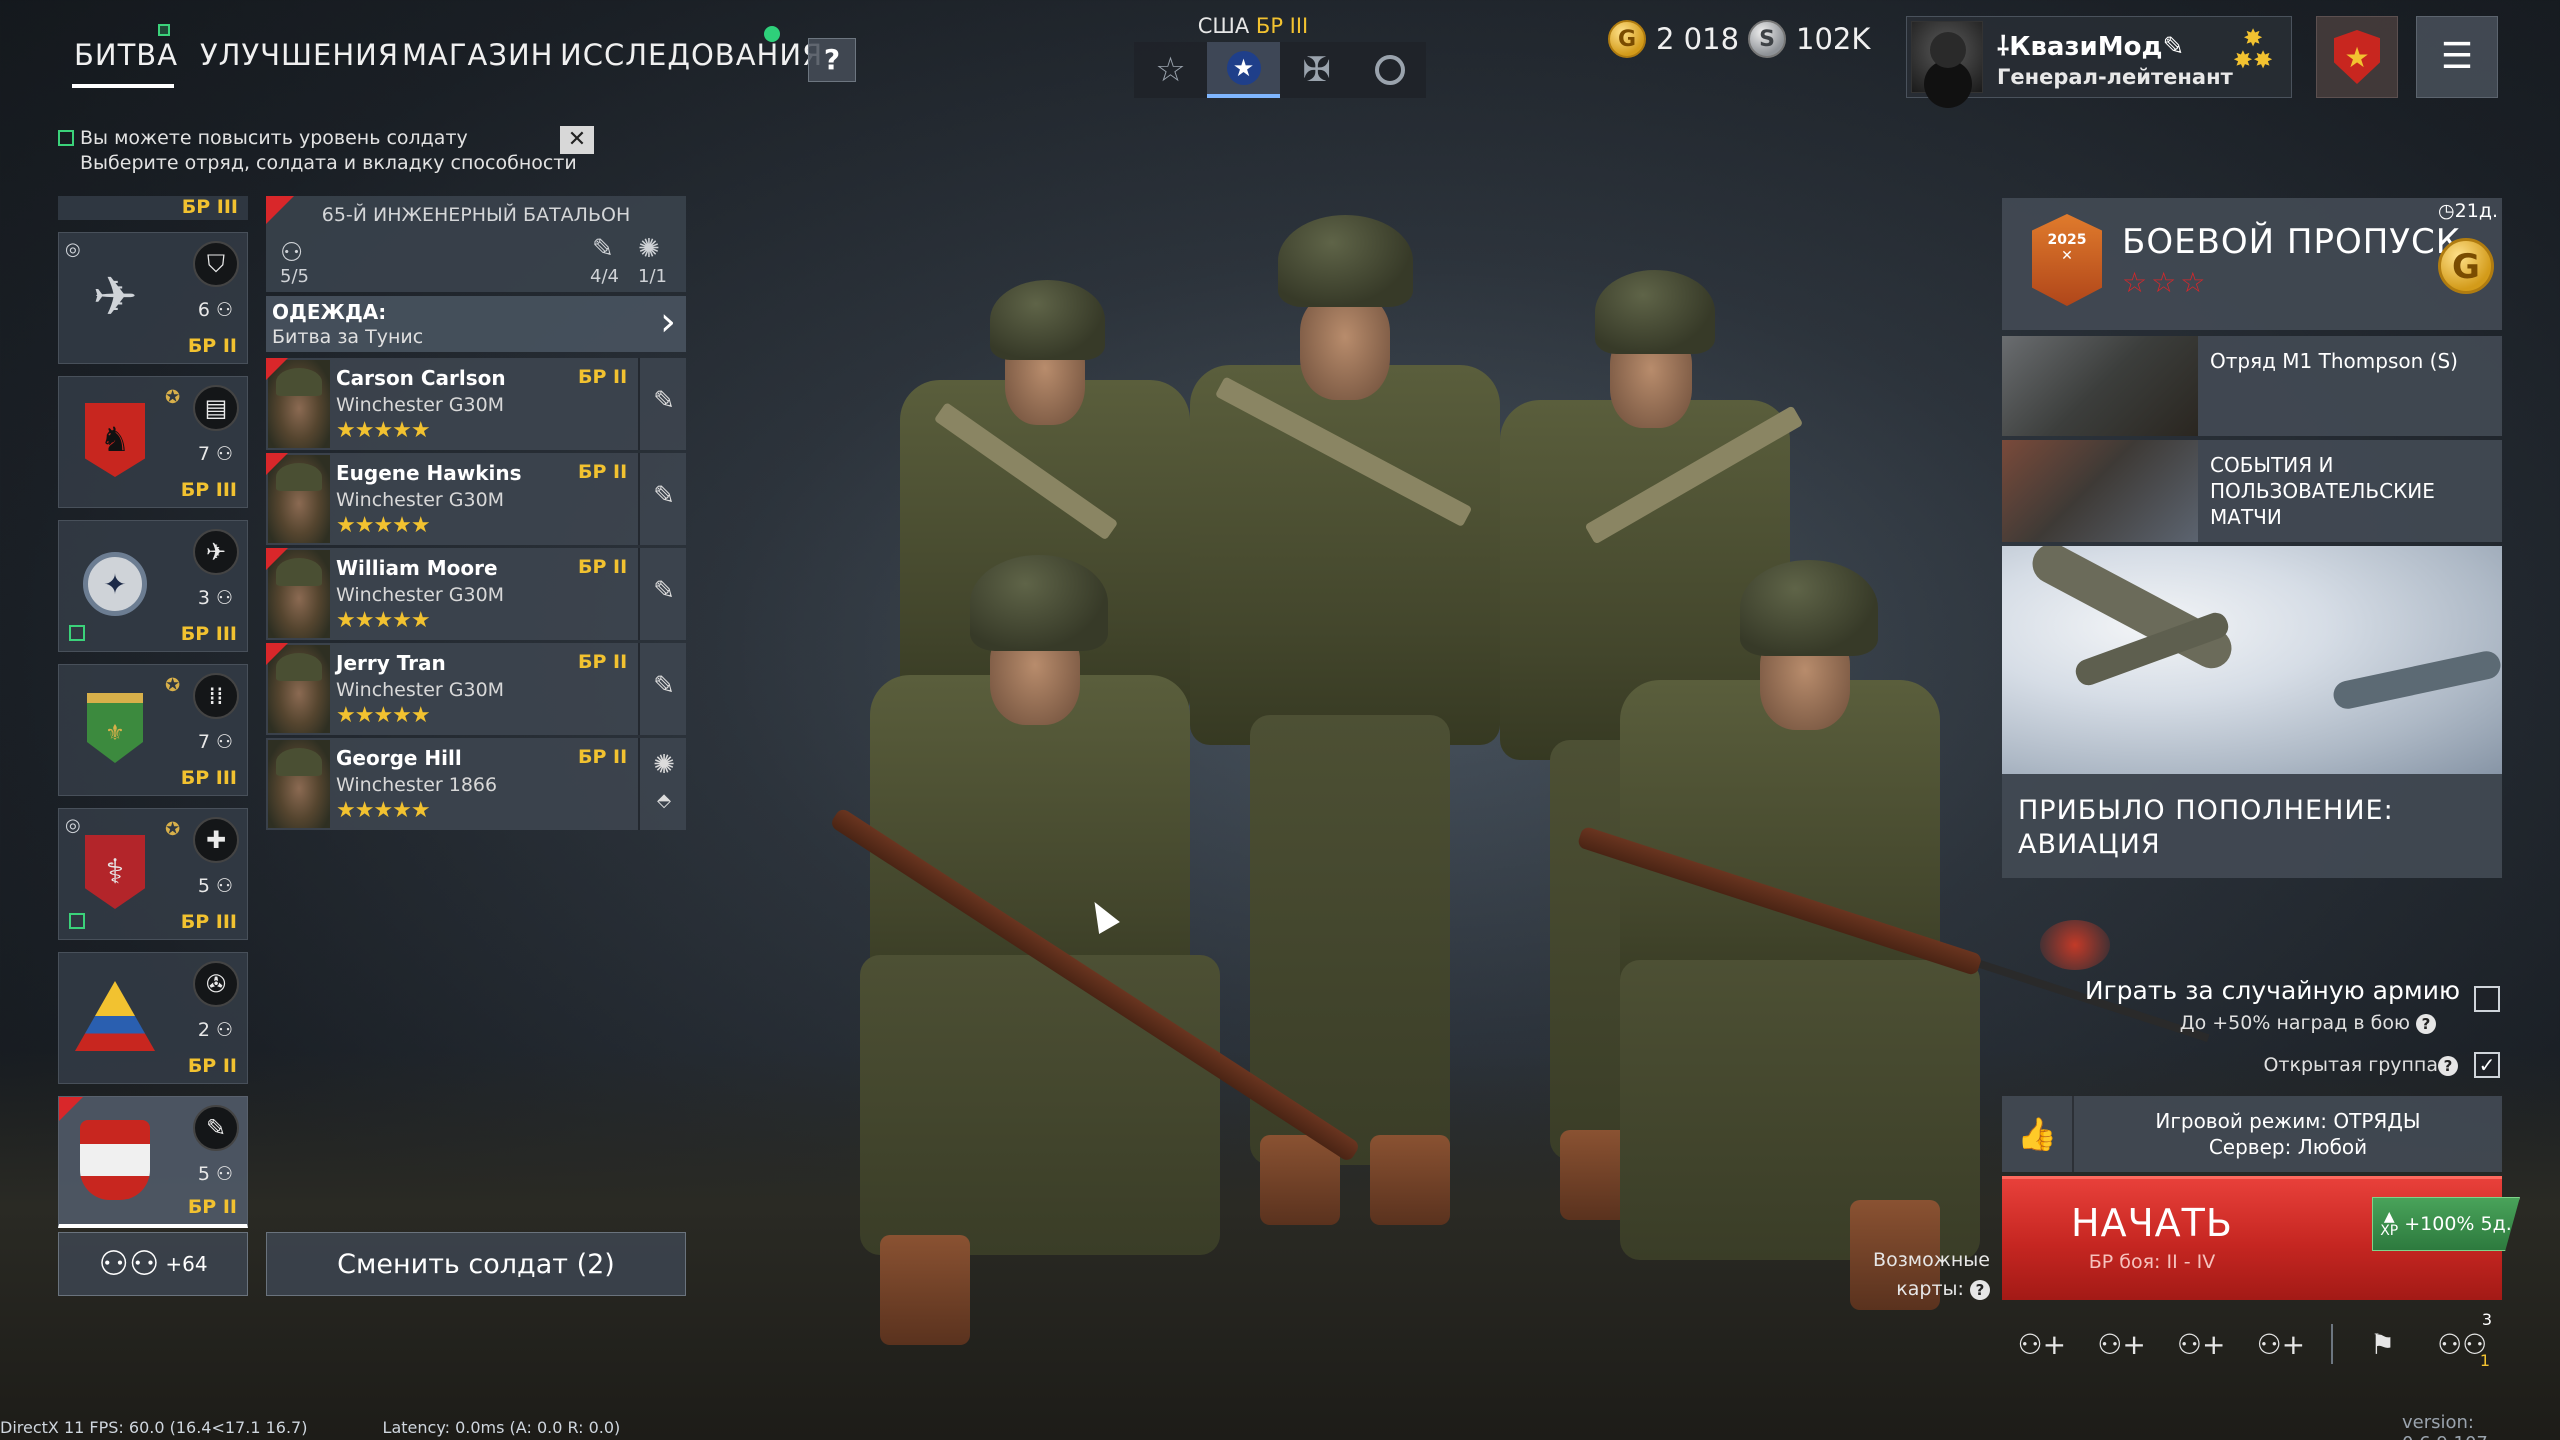 Image resolution: width=2560 pixels, height=1440 pixels. I want to click on battle-pass-year: 2025, so click(2067, 240).